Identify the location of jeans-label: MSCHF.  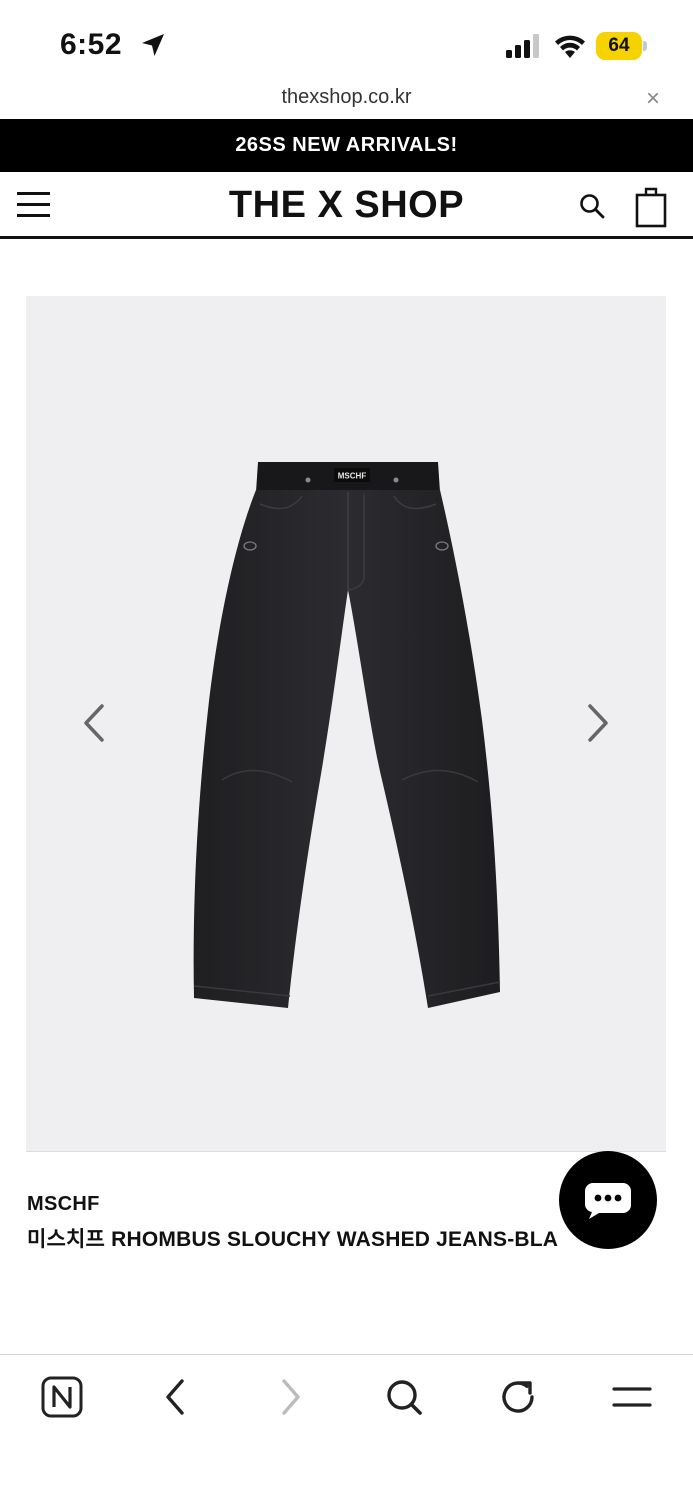
(352, 476).